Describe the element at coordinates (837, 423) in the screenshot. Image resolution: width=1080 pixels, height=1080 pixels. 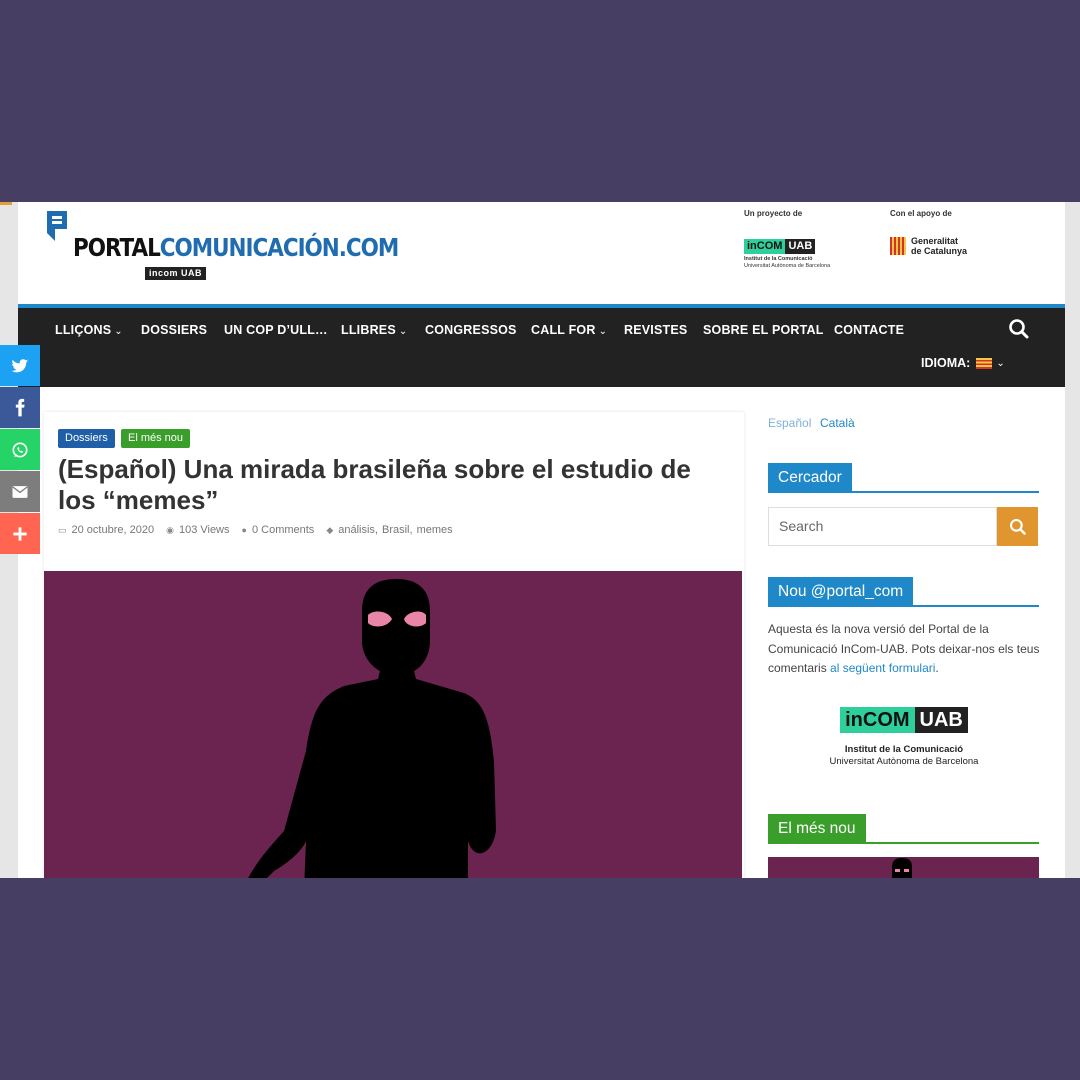
I see `lang-link-catala: Català` at that location.